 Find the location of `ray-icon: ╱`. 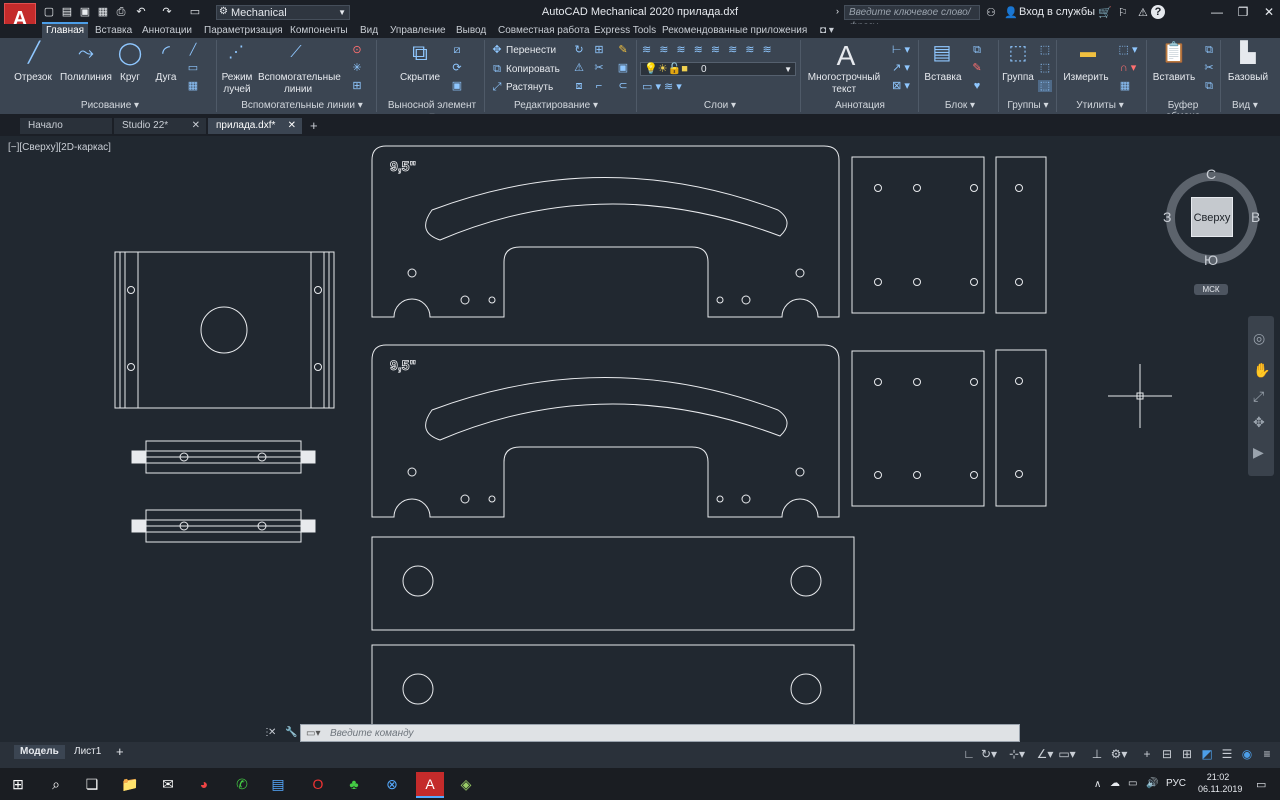

ray-icon: ╱ is located at coordinates (193, 50).